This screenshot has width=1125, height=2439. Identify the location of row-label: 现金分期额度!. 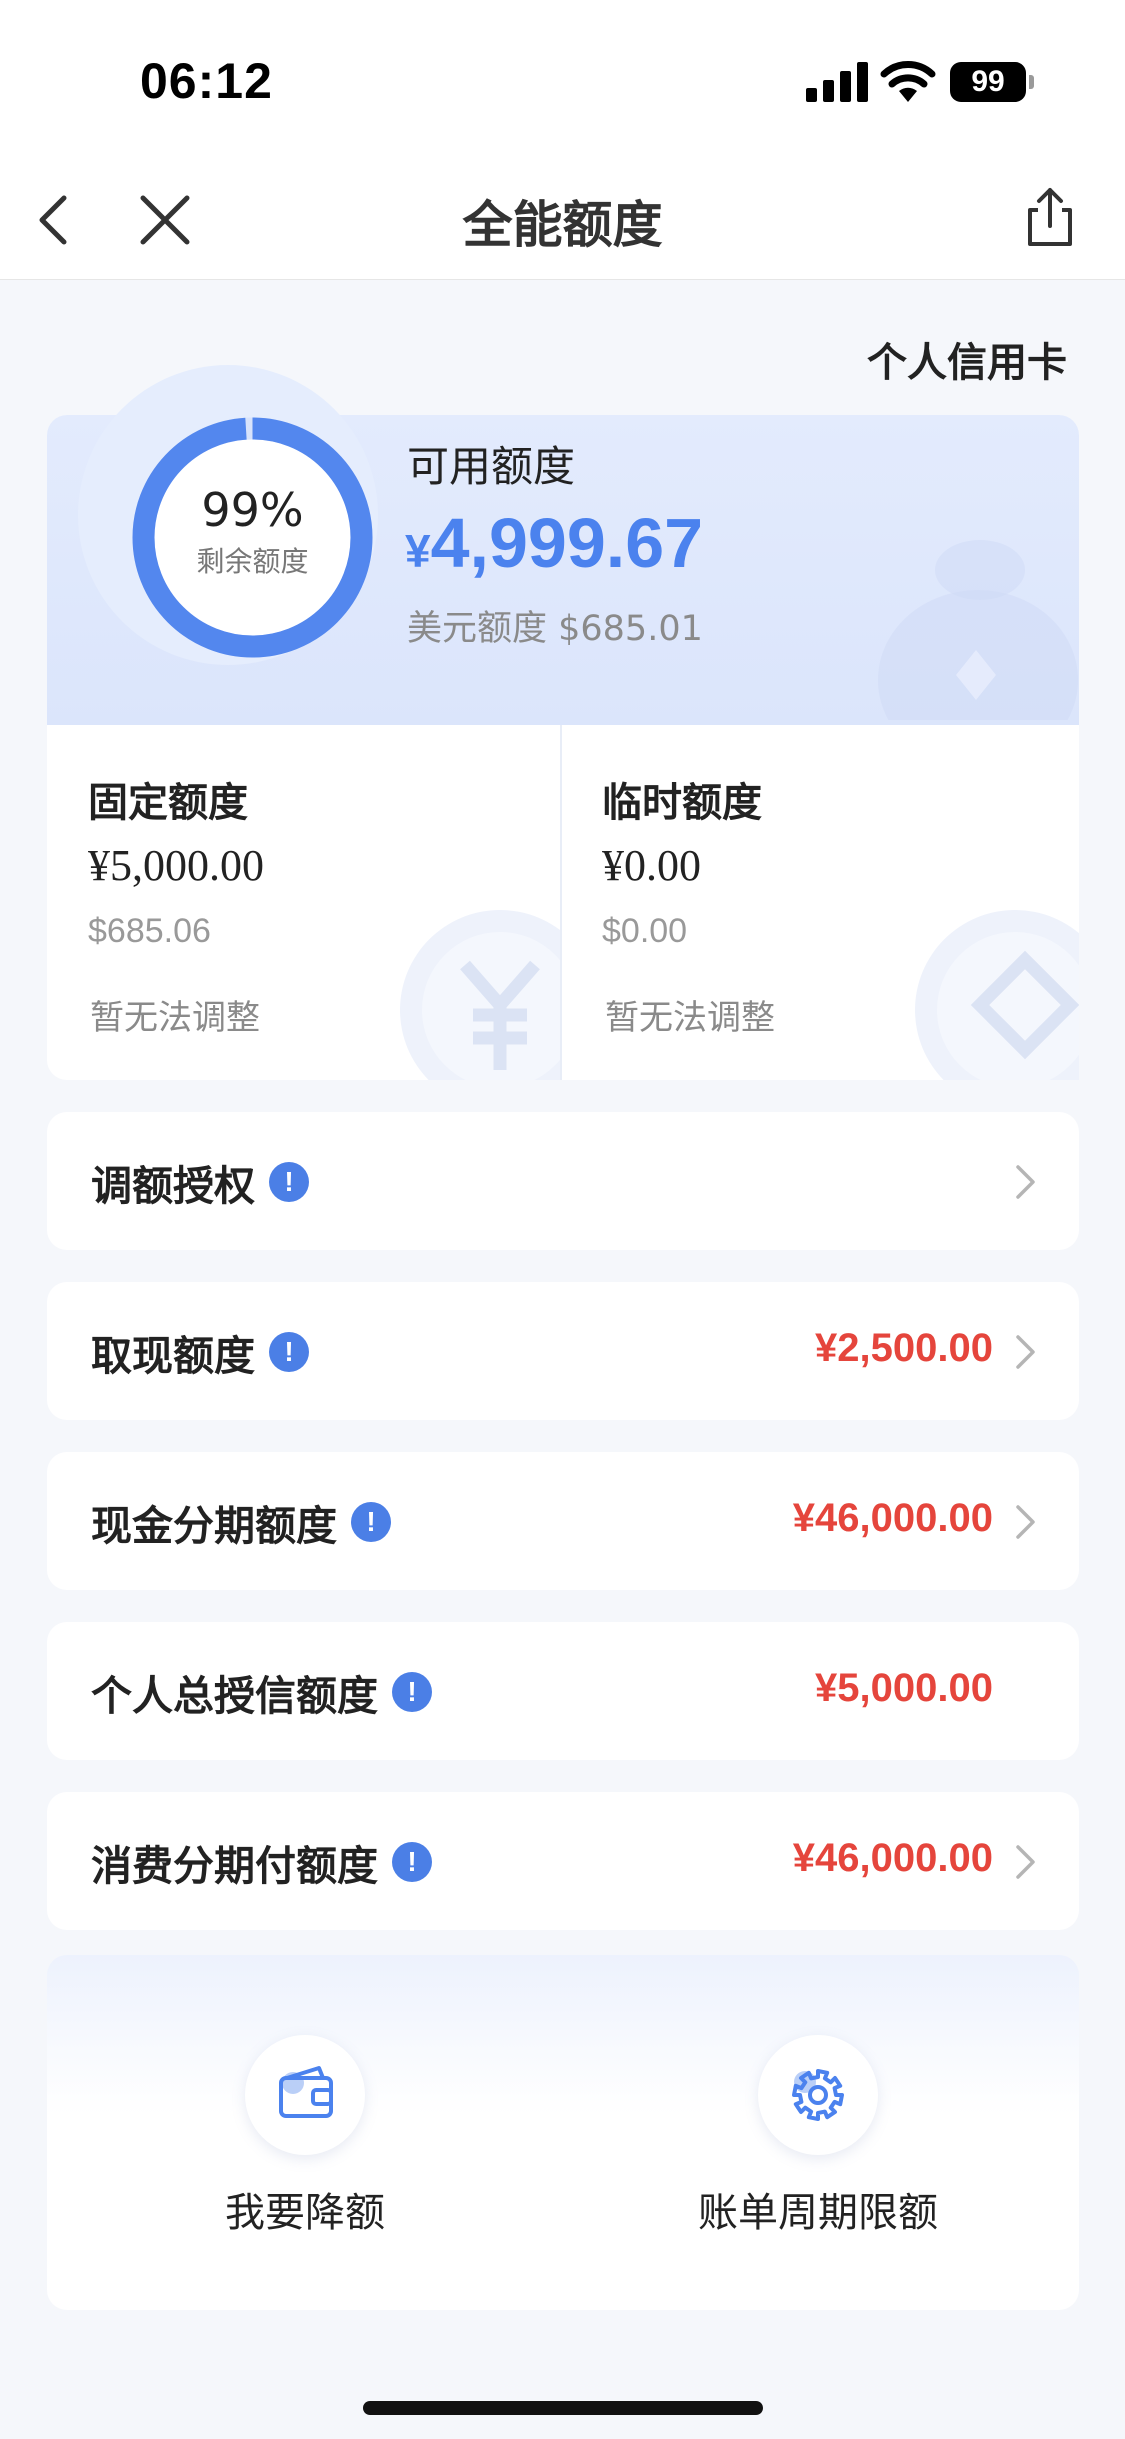
(241, 1522).